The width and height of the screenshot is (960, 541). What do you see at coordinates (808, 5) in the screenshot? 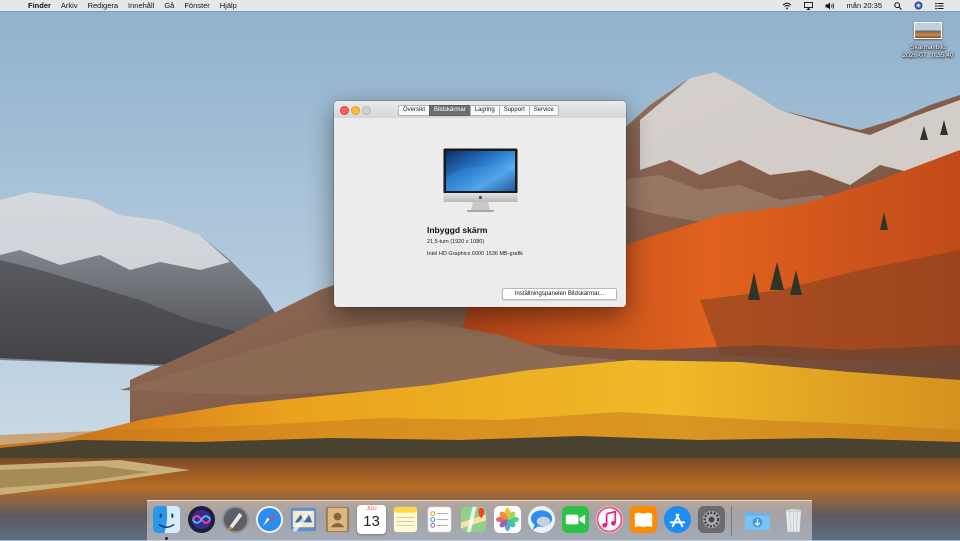
I see `airplay-icon` at bounding box center [808, 5].